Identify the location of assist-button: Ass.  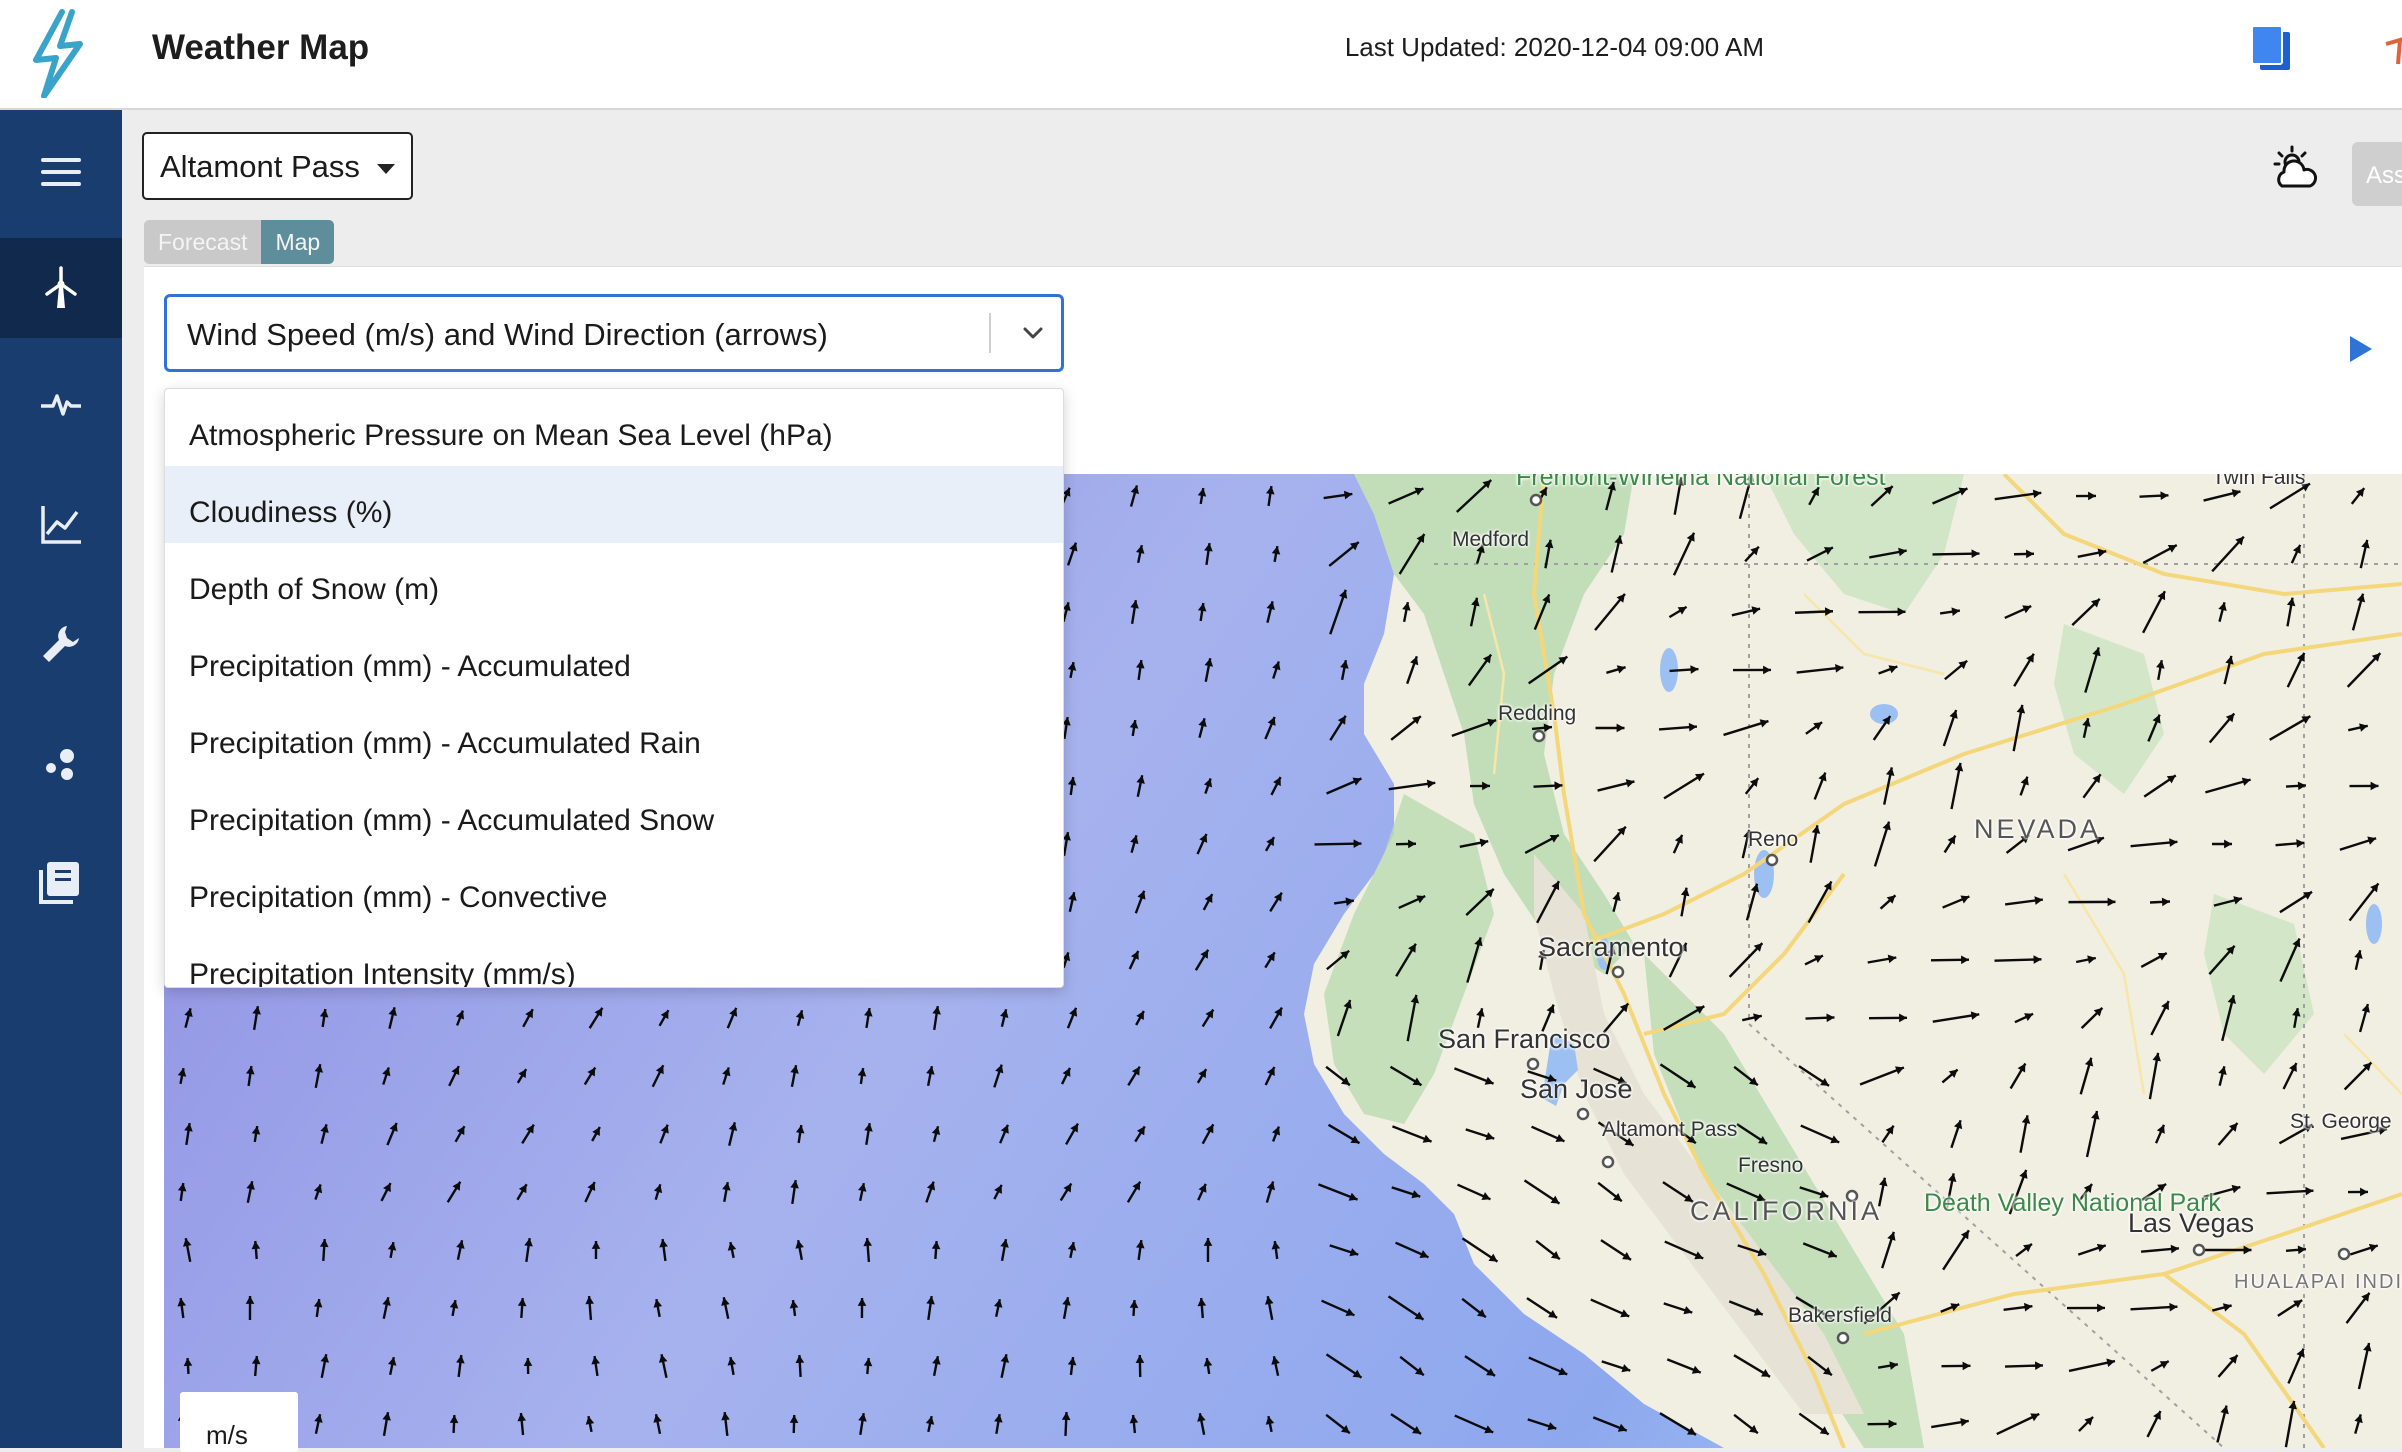
(2377, 174).